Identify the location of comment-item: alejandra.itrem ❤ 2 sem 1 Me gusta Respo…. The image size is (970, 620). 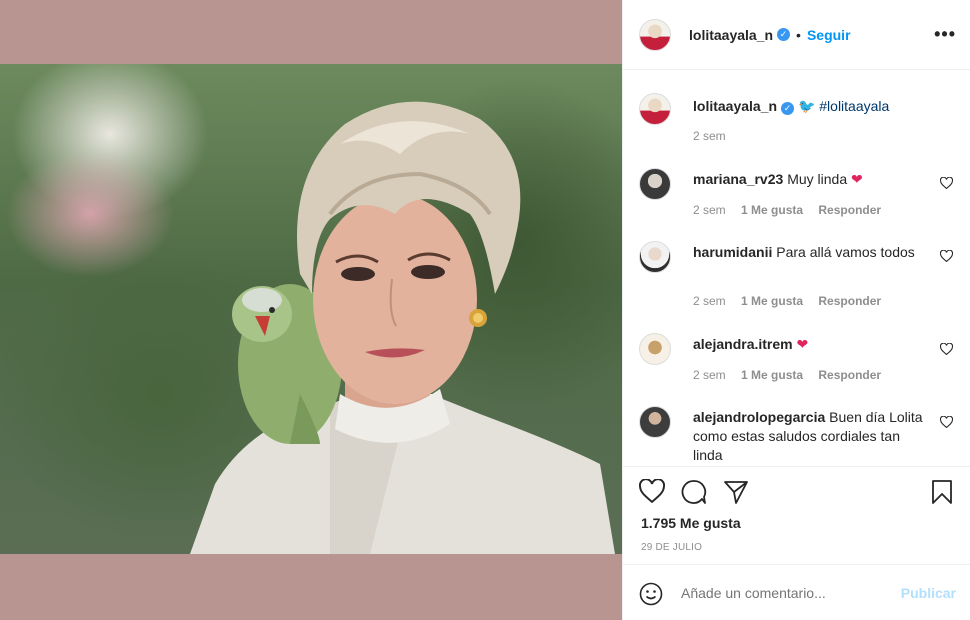
(799, 363).